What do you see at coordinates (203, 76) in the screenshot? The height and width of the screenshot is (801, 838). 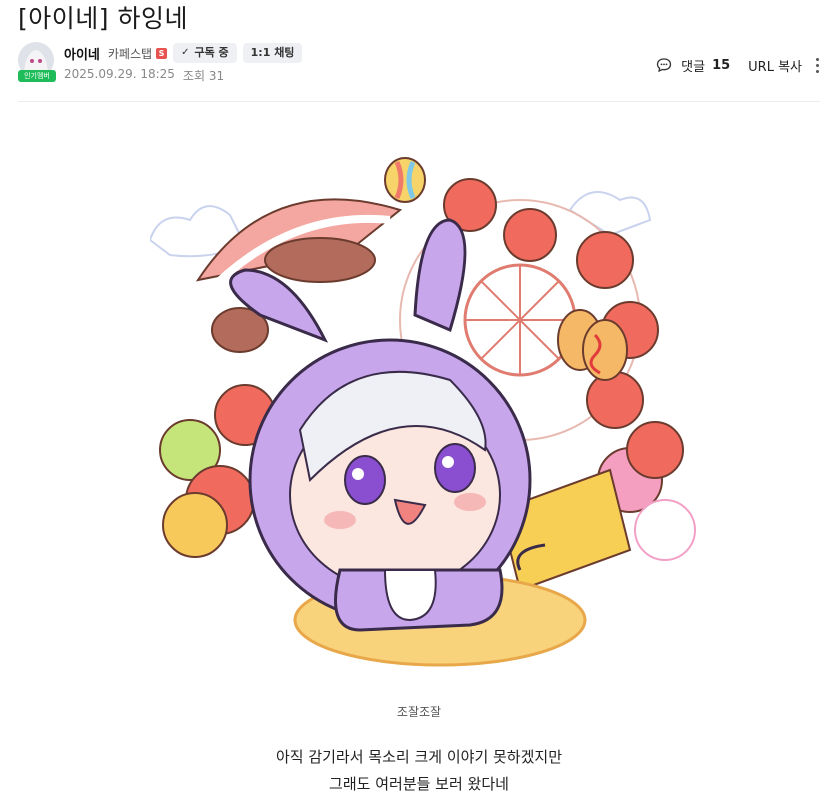 I see `post-views: 조회 31` at bounding box center [203, 76].